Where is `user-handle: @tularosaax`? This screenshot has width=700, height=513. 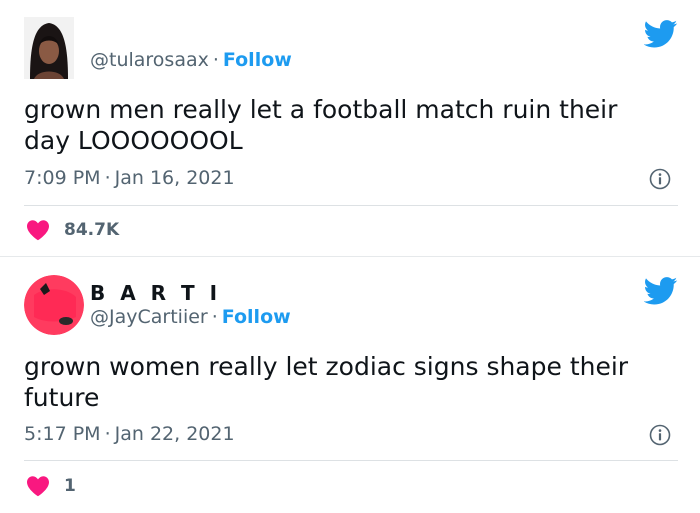
user-handle: @tularosaax is located at coordinates (149, 60).